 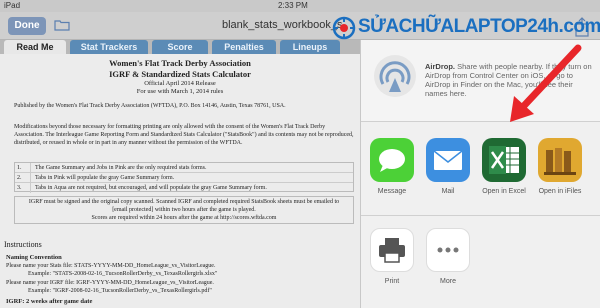 What do you see at coordinates (49, 301) in the screenshot?
I see `igrf-deadline: IGRF: 2 weeks after game date` at bounding box center [49, 301].